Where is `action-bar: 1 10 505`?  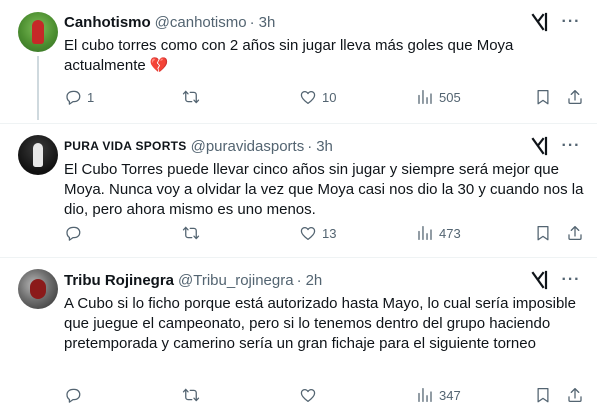 action-bar: 1 10 505 is located at coordinates (324, 97).